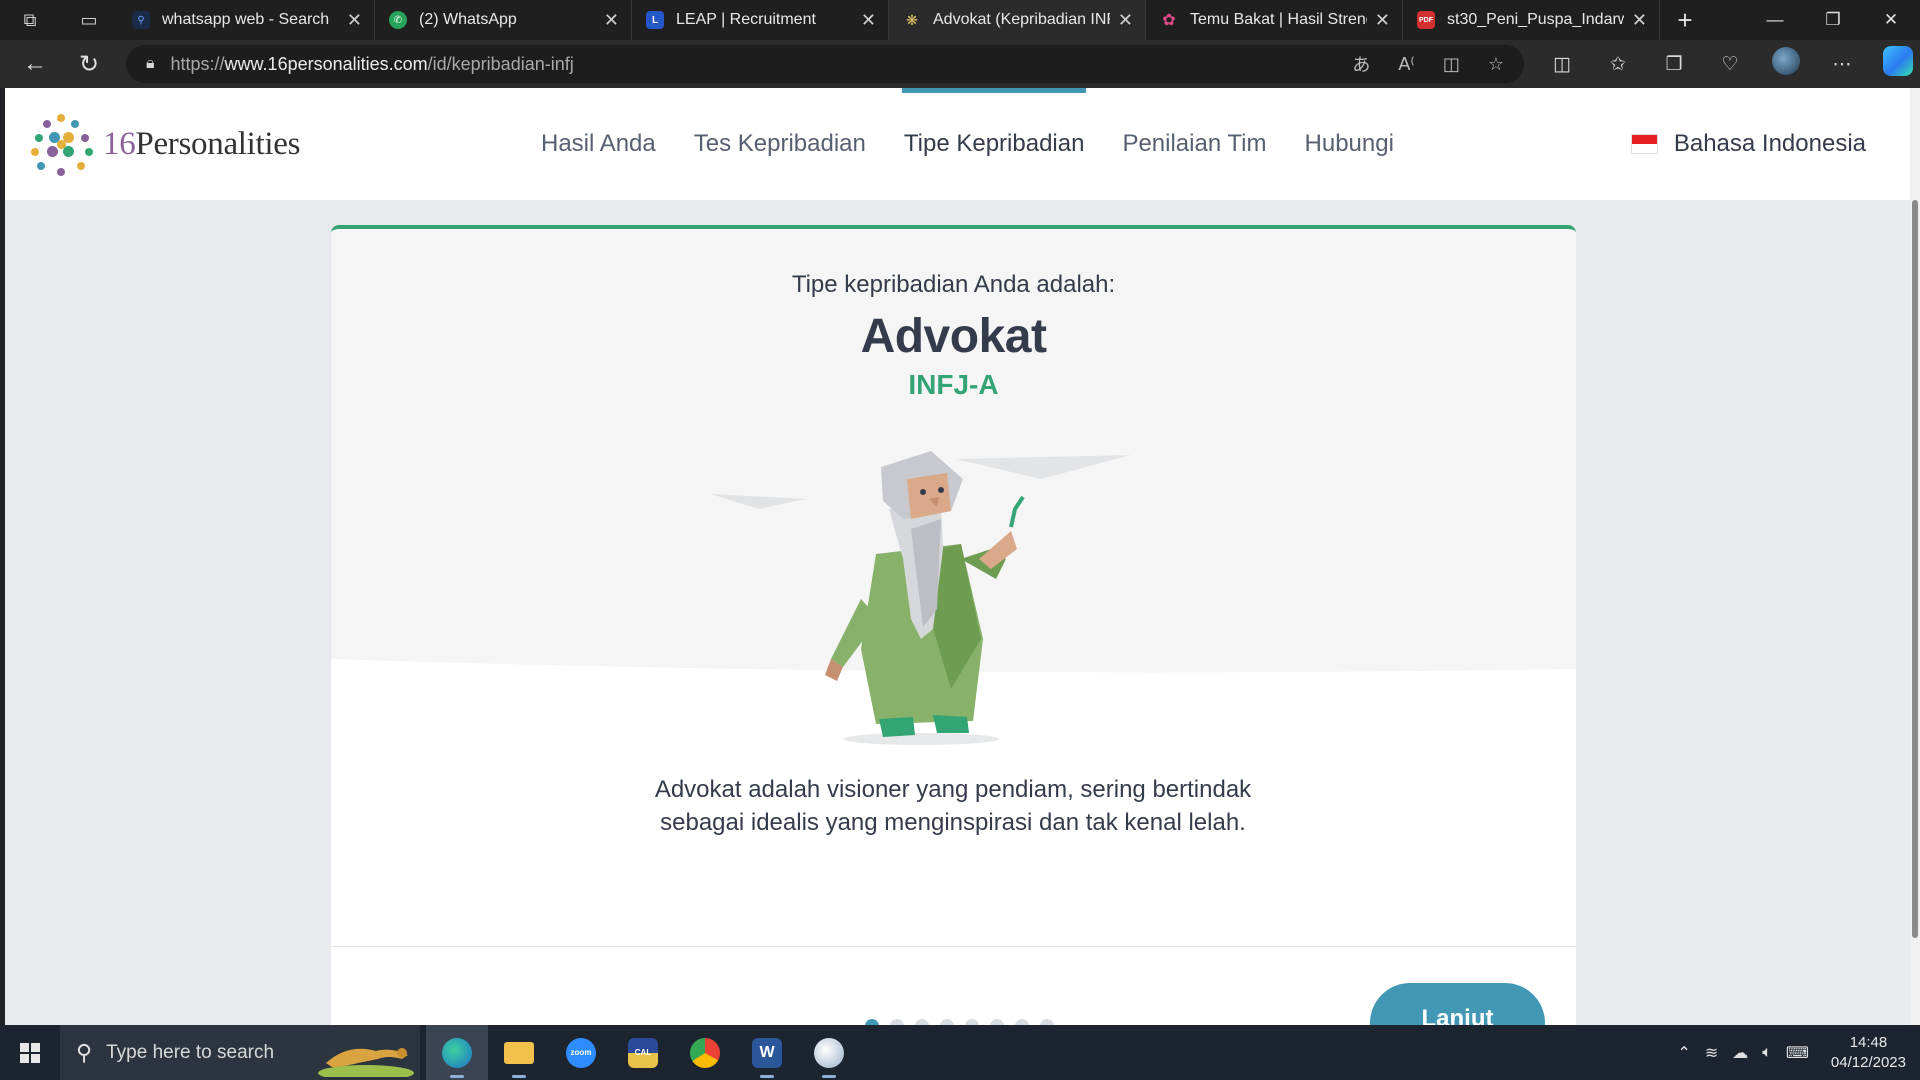 This screenshot has width=1920, height=1080. What do you see at coordinates (366, 1062) in the screenshot?
I see `search-highlight-image` at bounding box center [366, 1062].